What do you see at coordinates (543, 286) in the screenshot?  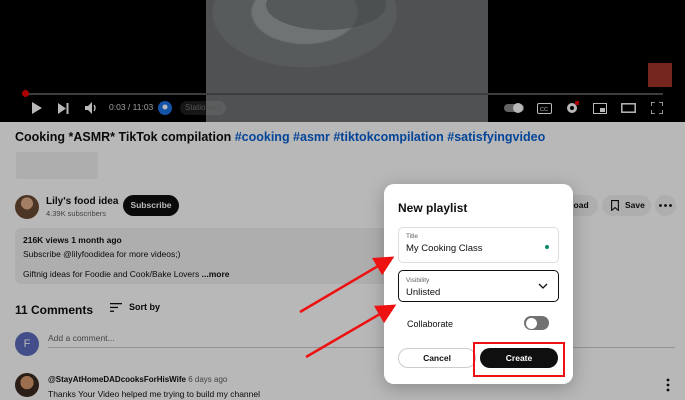 I see `chevron-down-icon` at bounding box center [543, 286].